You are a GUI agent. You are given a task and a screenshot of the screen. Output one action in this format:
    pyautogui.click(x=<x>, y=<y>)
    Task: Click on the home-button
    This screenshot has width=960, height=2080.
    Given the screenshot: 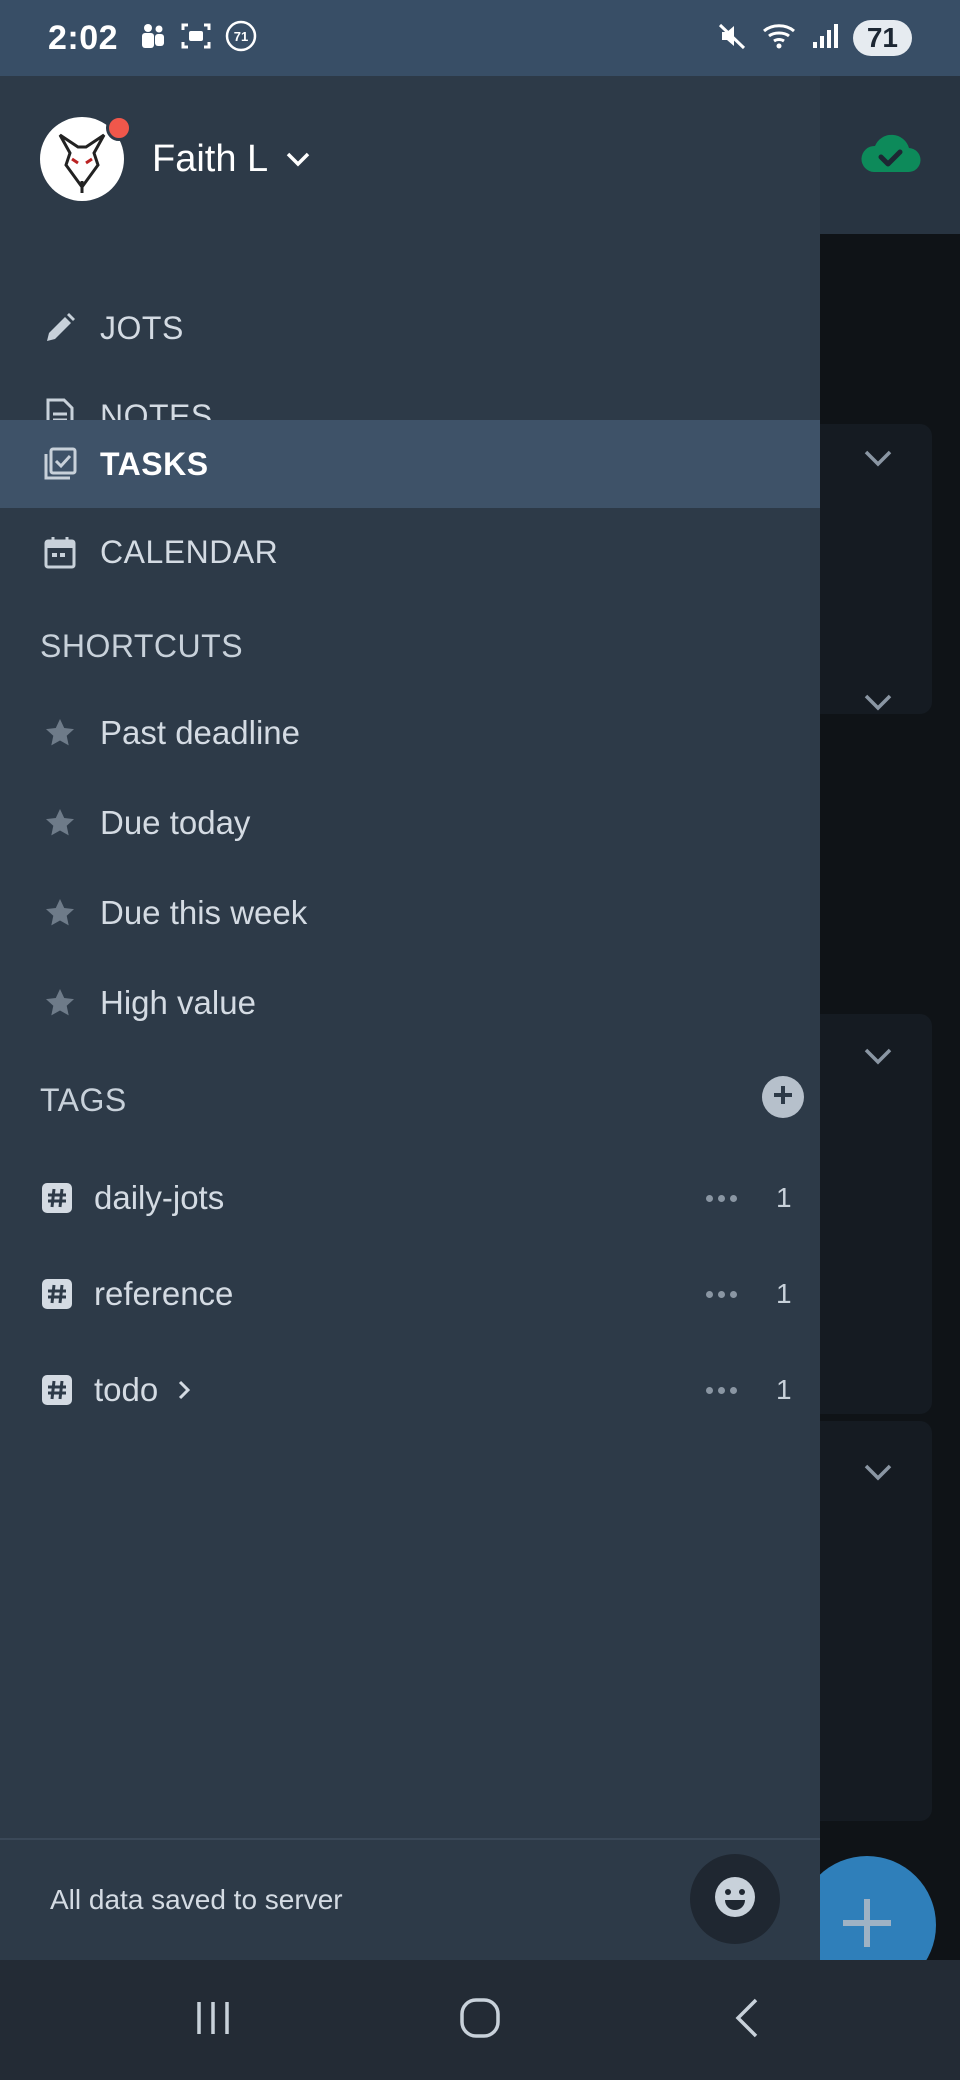 What is the action you would take?
    pyautogui.click(x=480, y=2020)
    